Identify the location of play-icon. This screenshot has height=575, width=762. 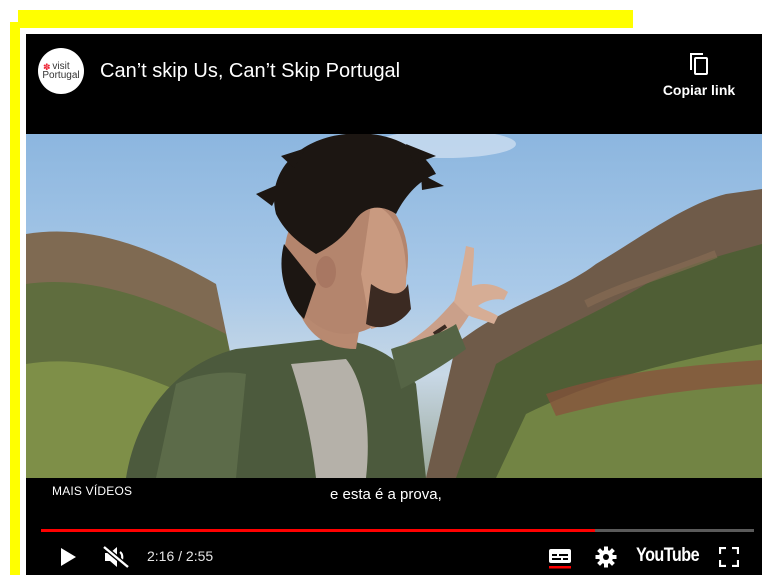
(68, 557).